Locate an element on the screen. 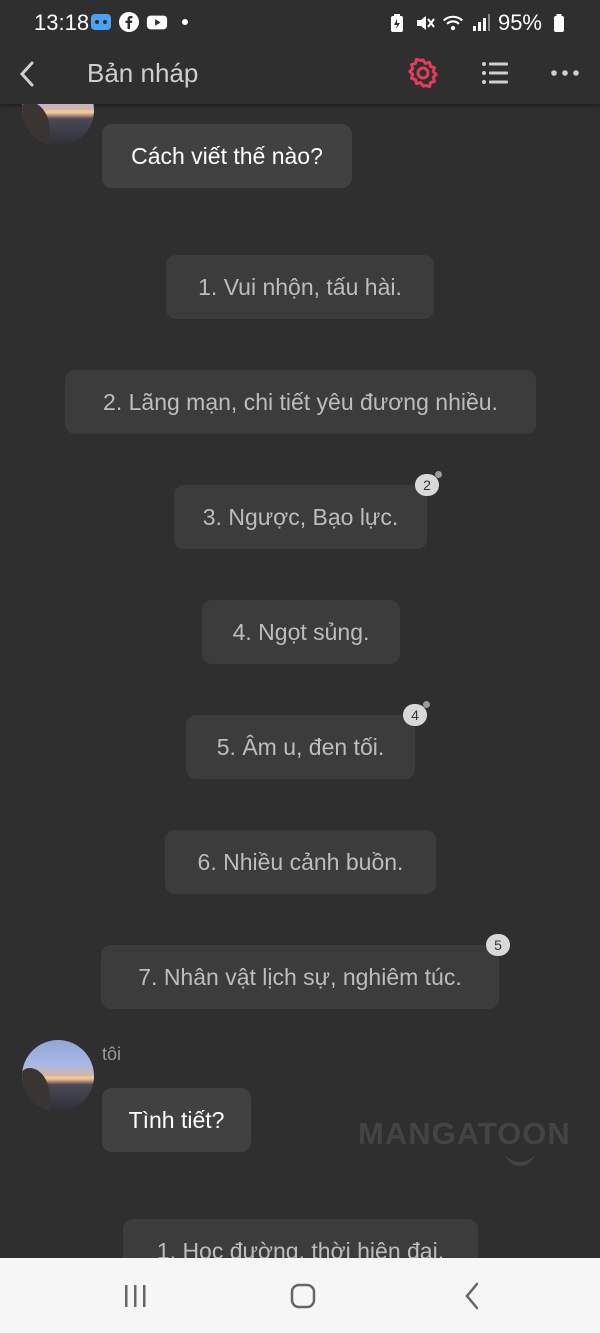 This screenshot has height=1333, width=600. mute-icon is located at coordinates (425, 23).